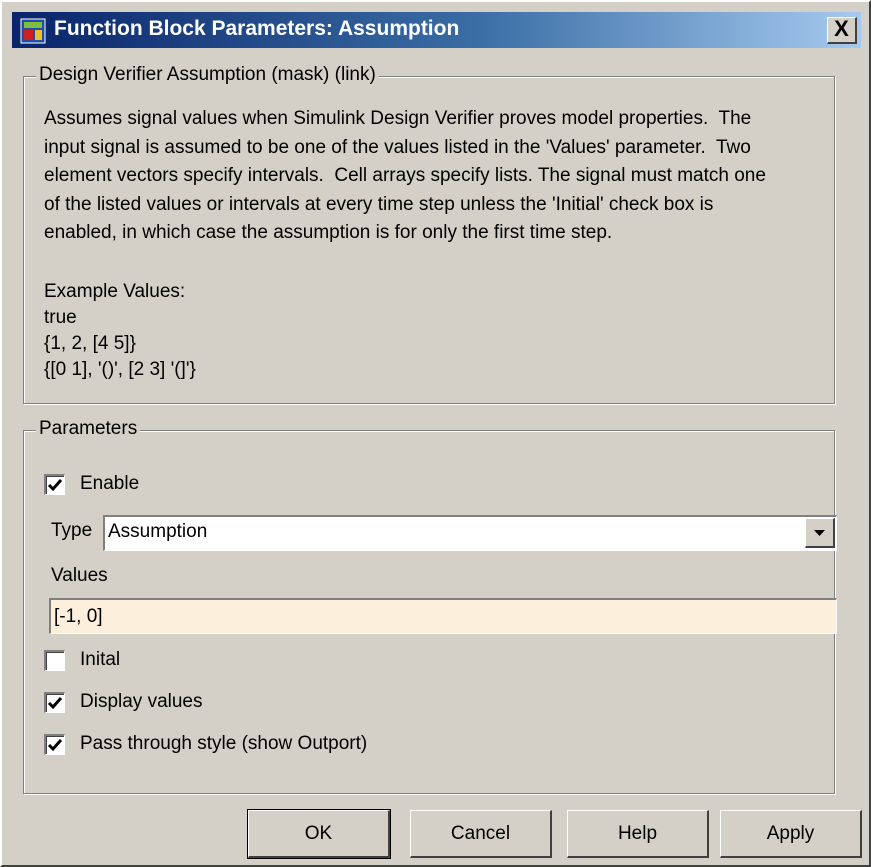 The width and height of the screenshot is (871, 867). What do you see at coordinates (110, 483) in the screenshot?
I see `enable-label: Enable` at bounding box center [110, 483].